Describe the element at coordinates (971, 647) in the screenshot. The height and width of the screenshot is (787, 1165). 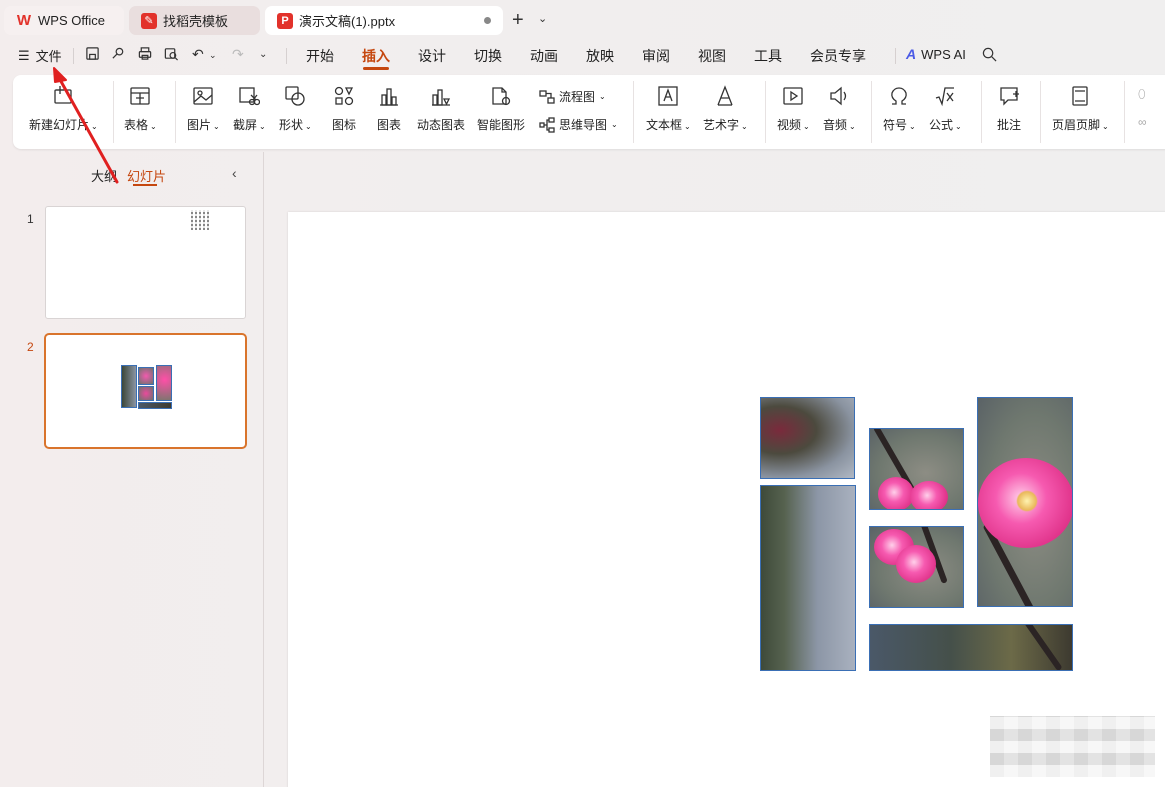
I see `slide-picture-blur-bottom-wide` at that location.